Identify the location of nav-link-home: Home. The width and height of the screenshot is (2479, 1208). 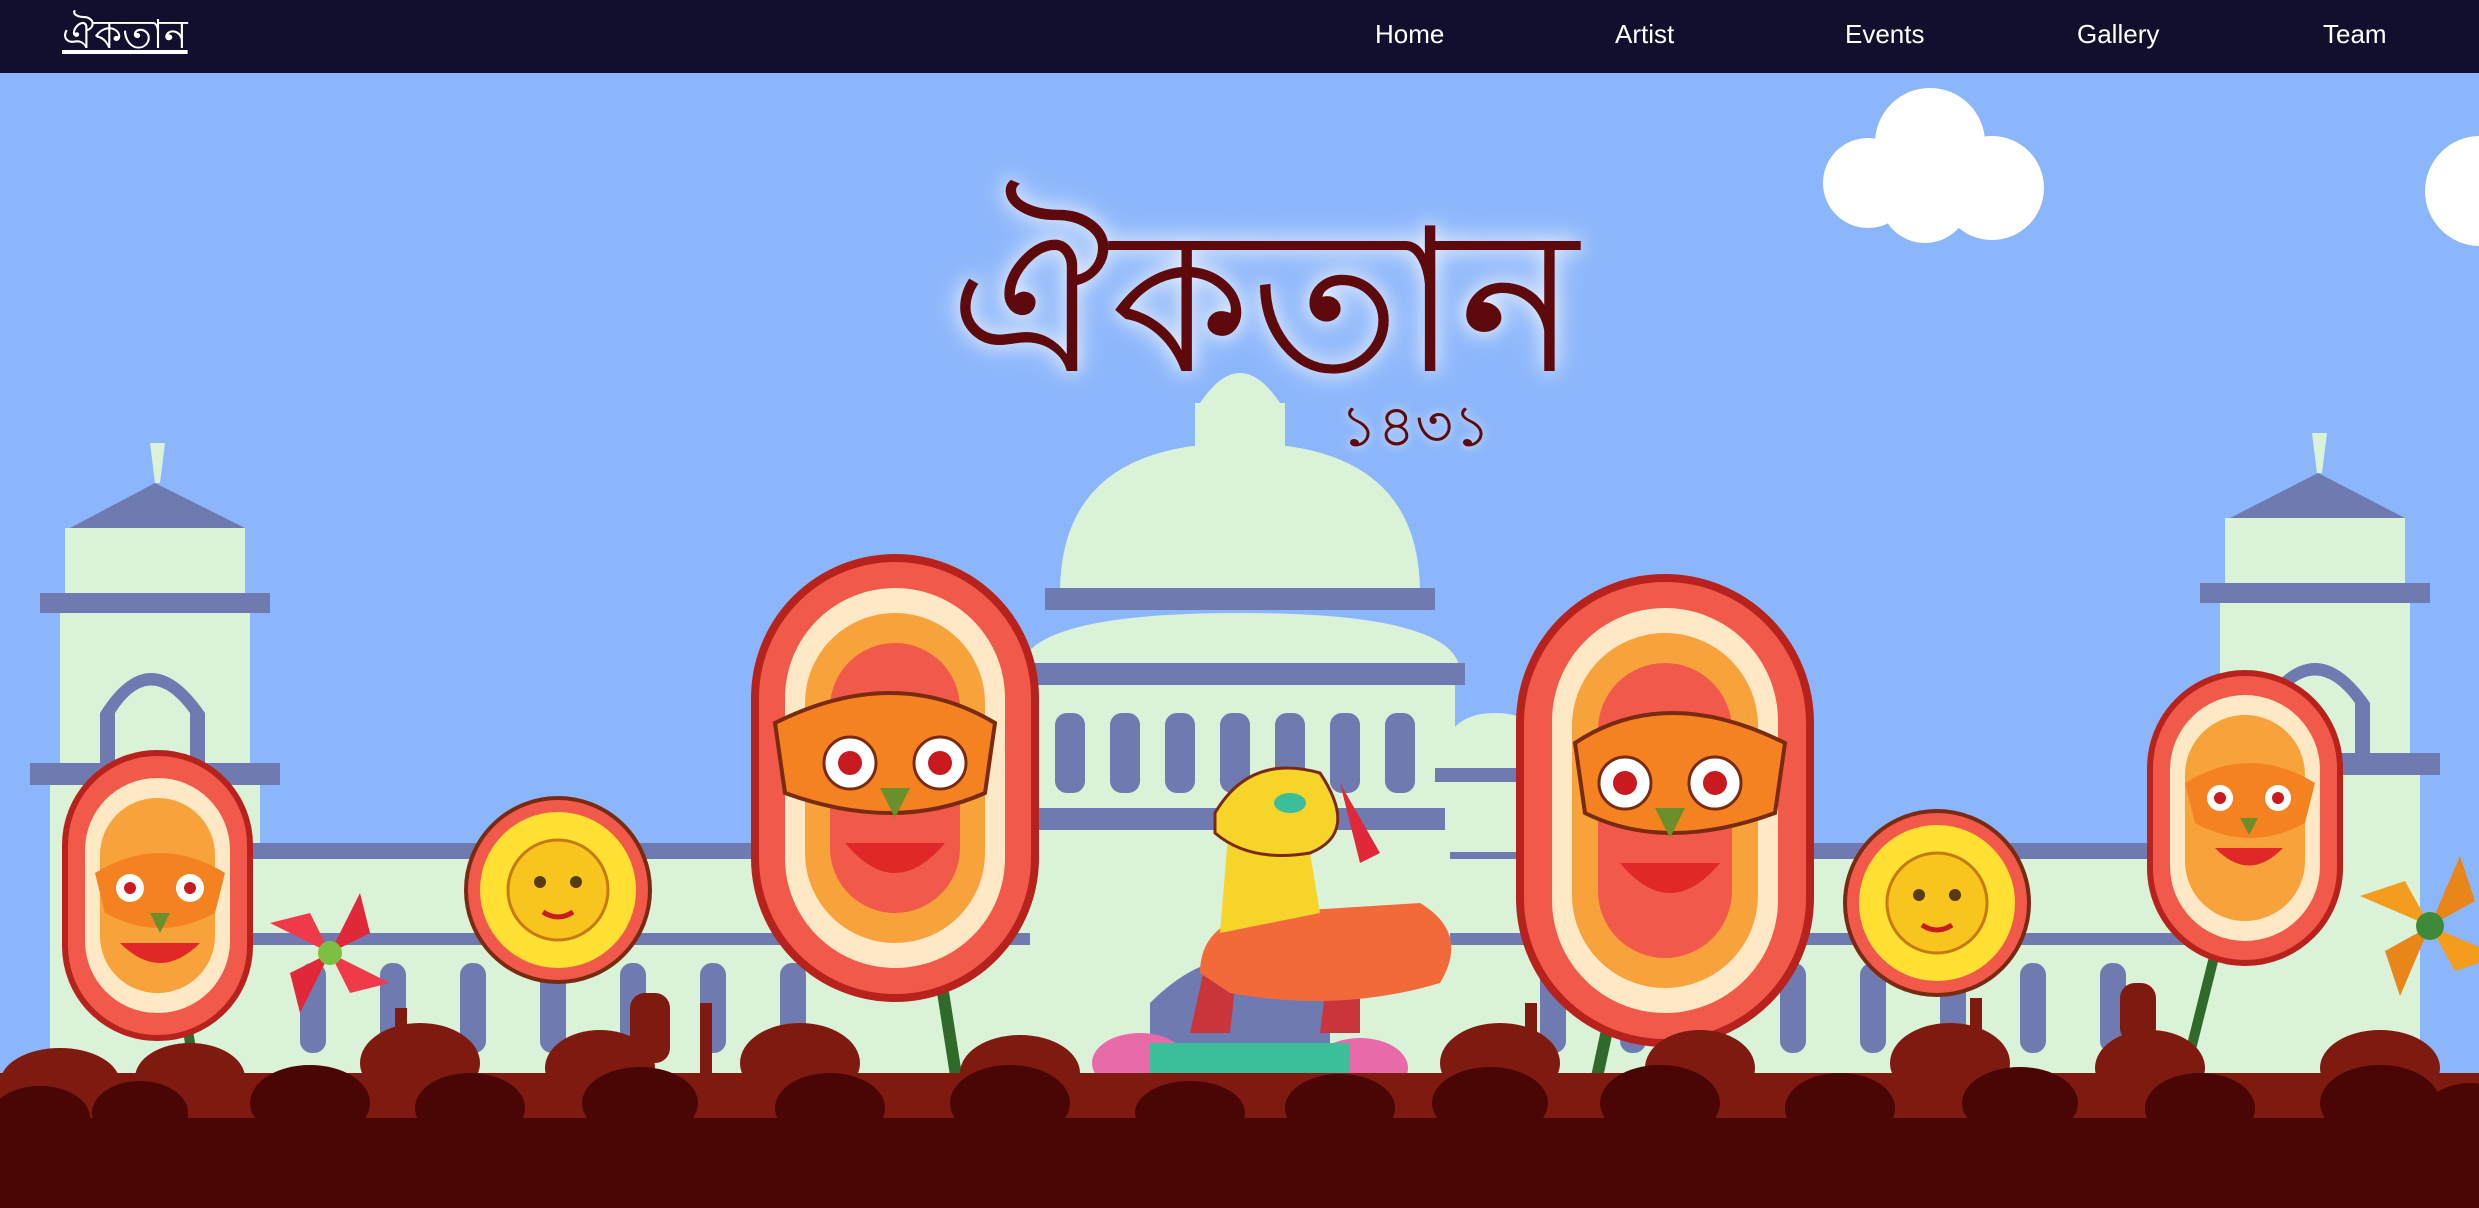
(1409, 36).